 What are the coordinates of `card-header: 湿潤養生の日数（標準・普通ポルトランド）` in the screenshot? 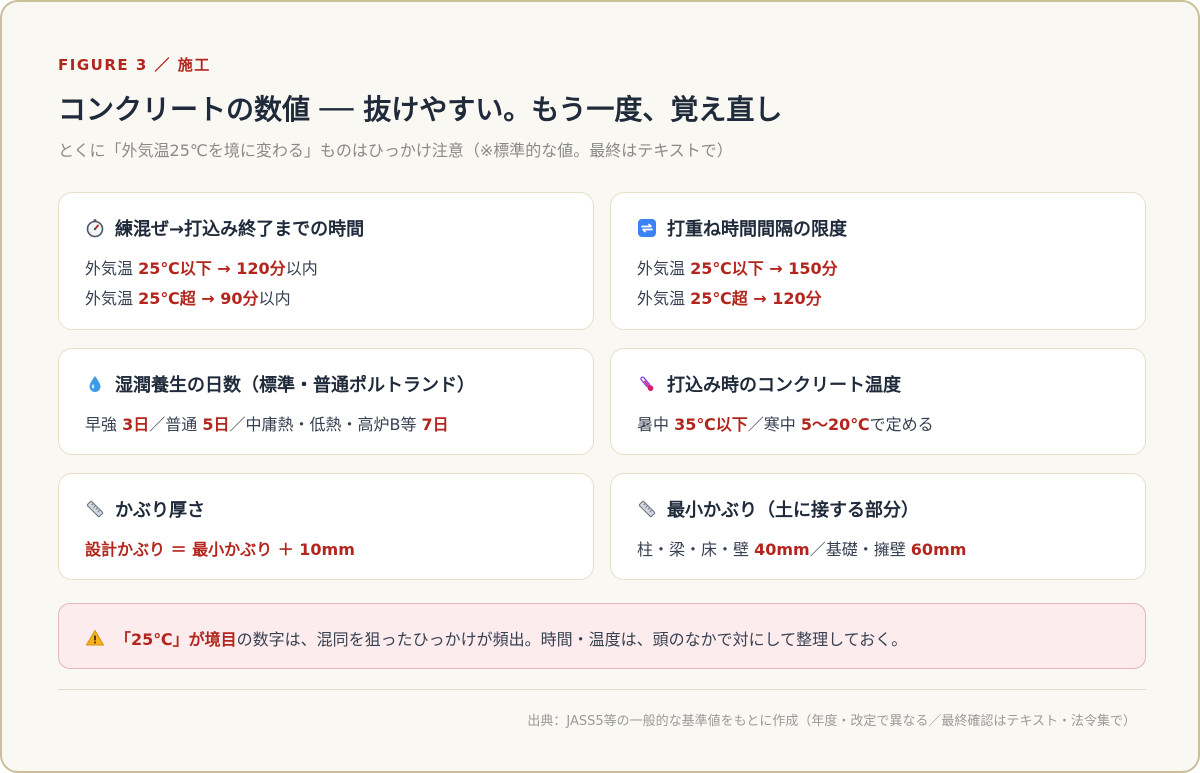 It's located at (280, 384).